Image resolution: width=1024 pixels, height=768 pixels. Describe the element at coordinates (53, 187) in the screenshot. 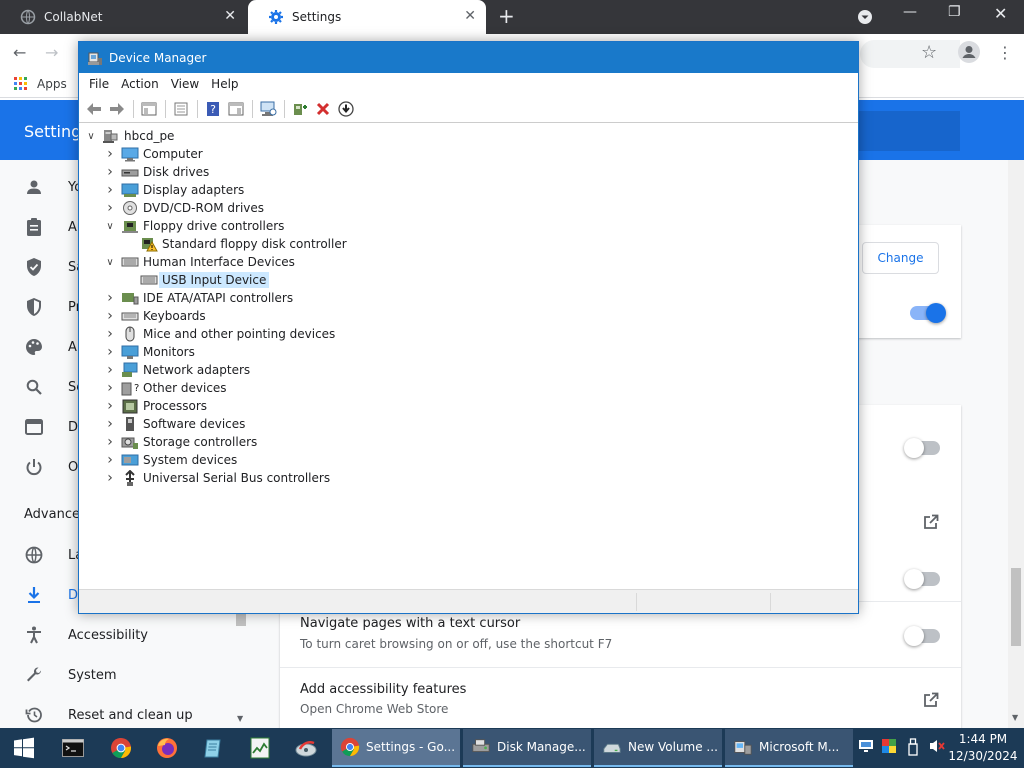

I see `sidebar-item-you: Yo` at that location.